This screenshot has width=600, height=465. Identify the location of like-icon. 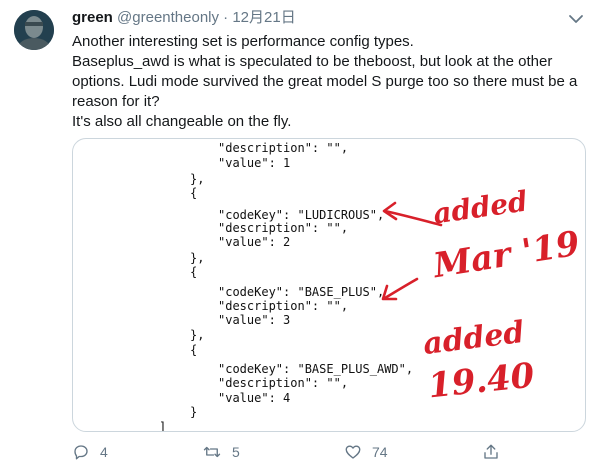
(353, 452).